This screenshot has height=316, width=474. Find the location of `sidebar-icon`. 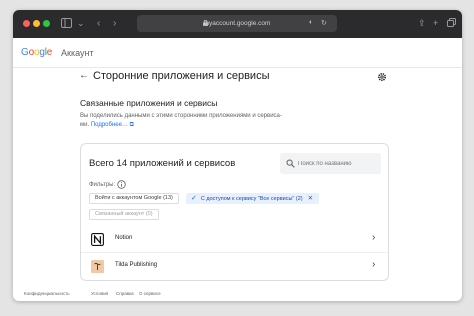

sidebar-icon is located at coordinates (66, 24).